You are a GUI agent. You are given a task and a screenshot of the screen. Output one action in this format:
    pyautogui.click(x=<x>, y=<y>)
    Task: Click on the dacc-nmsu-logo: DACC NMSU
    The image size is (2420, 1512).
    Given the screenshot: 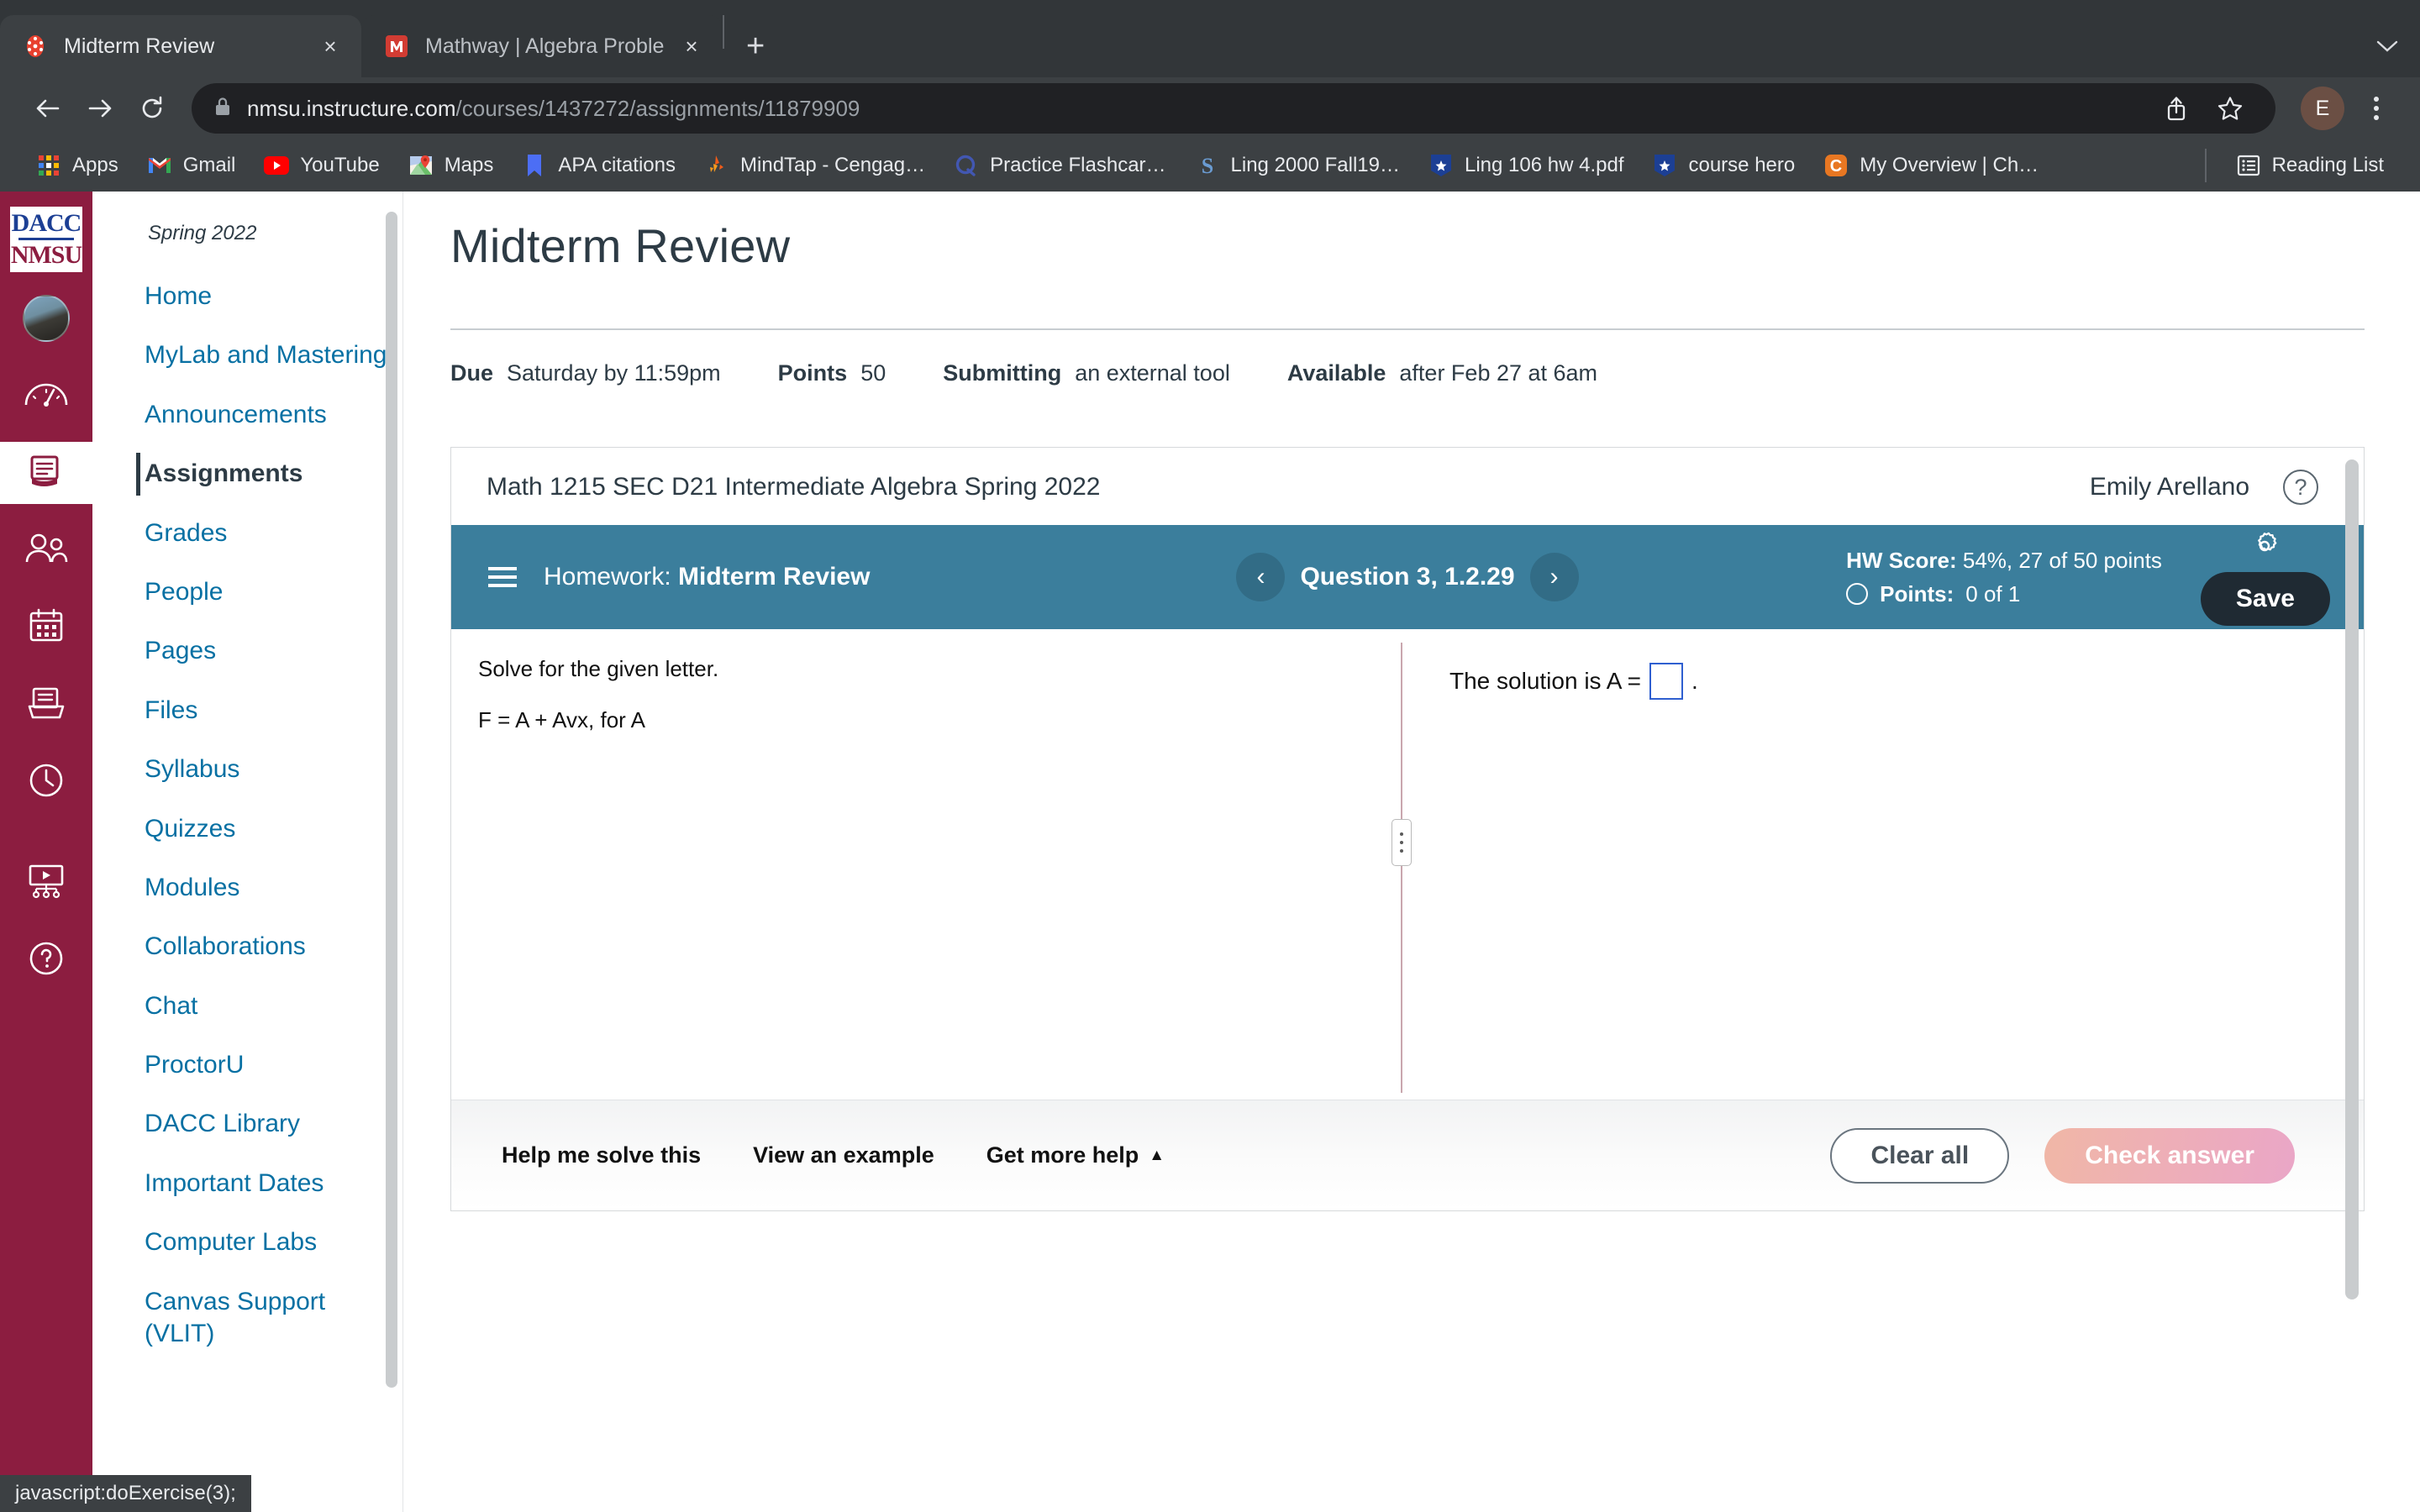 What is the action you would take?
    pyautogui.click(x=46, y=239)
    